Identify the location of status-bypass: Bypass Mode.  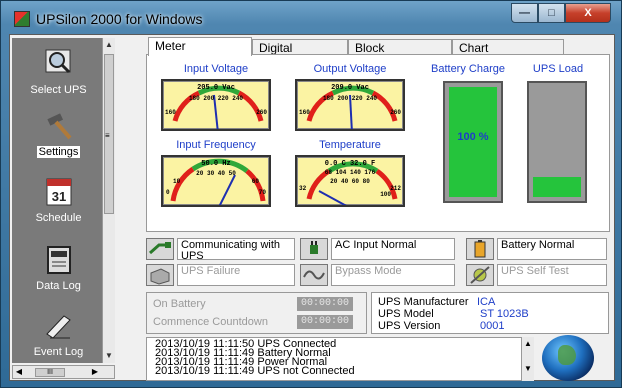
(380, 276).